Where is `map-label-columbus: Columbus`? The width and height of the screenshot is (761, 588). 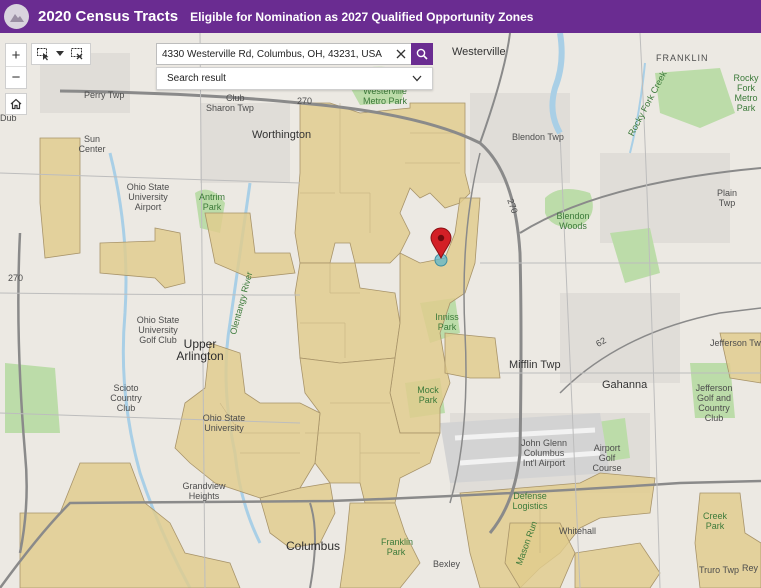 map-label-columbus: Columbus is located at coordinates (313, 546).